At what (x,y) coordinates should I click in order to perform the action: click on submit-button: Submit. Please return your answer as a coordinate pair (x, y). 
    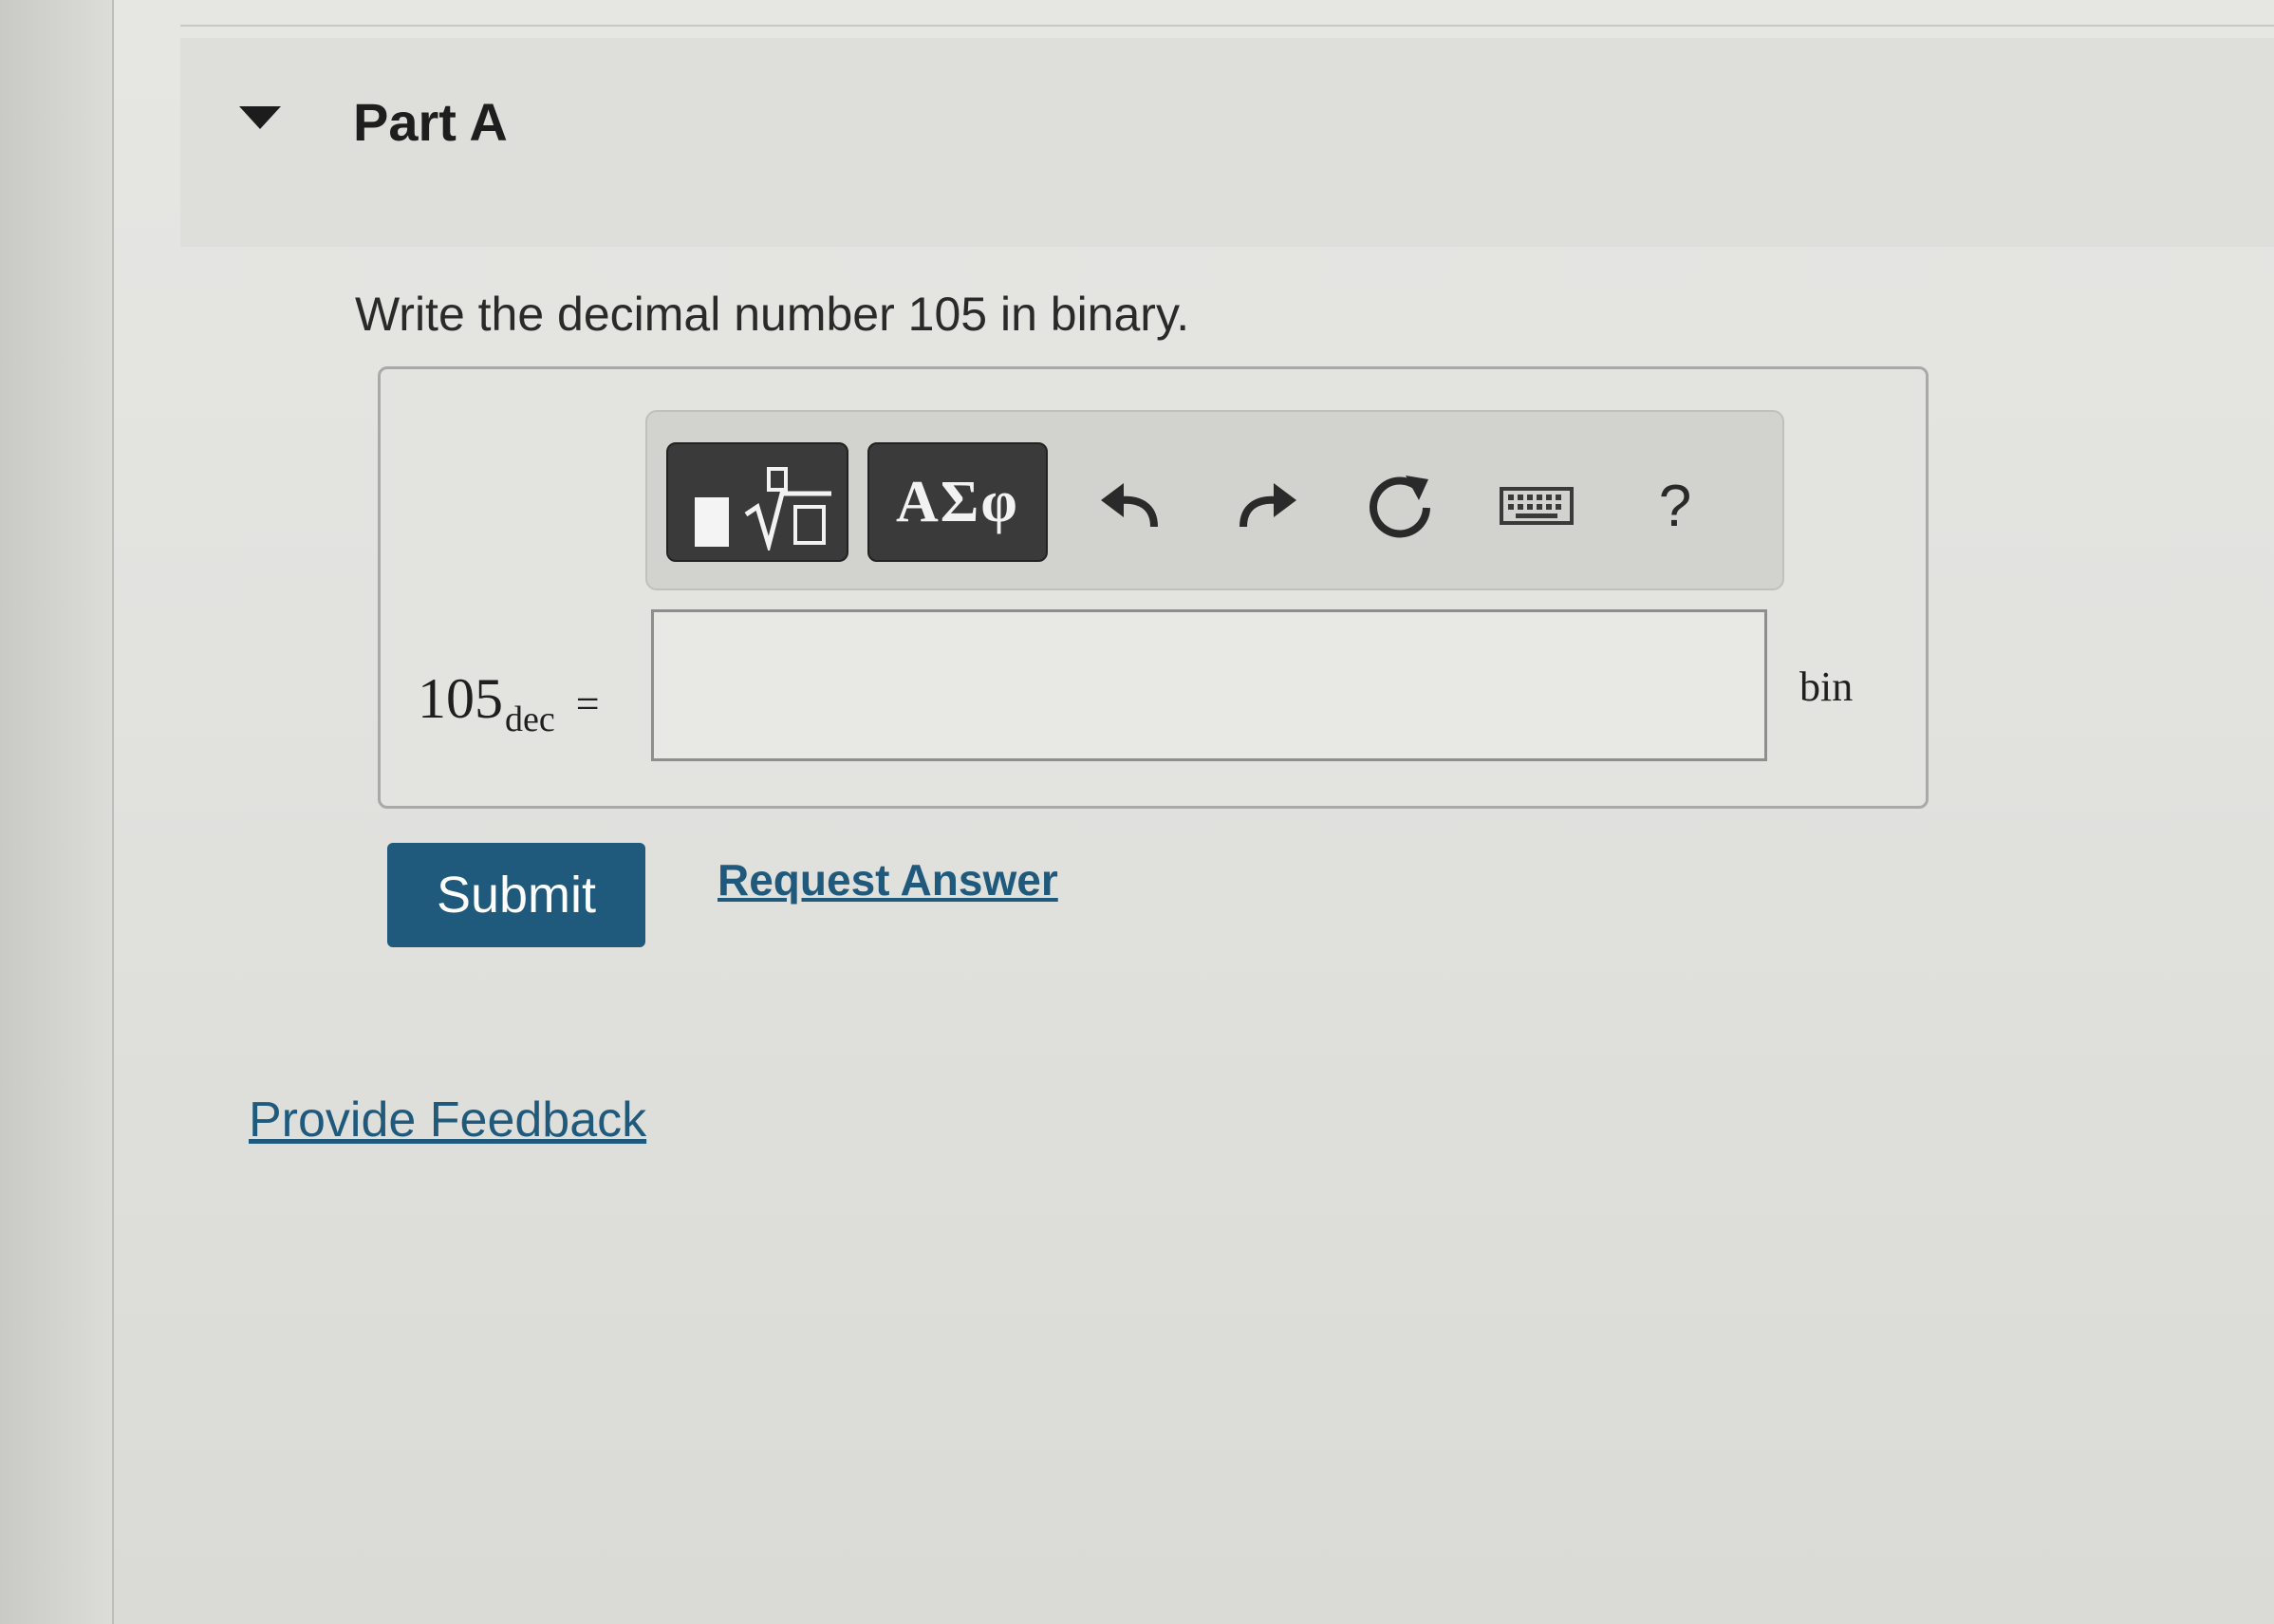
    Looking at the image, I should click on (516, 895).